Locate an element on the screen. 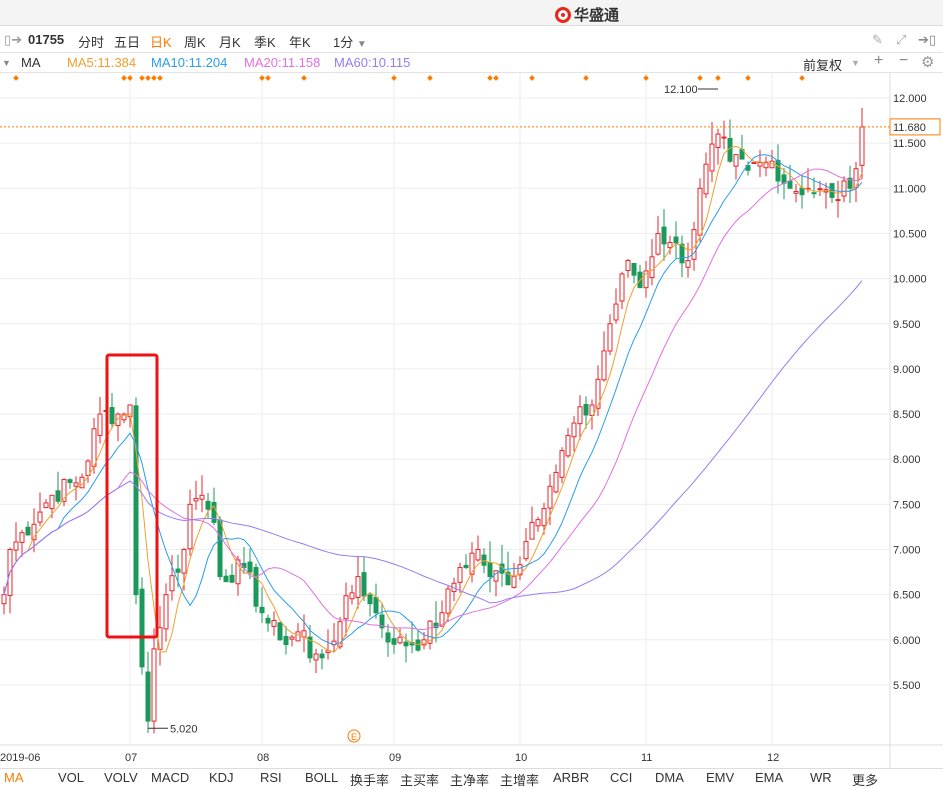 The height and width of the screenshot is (789, 943). x-tick-label: 12 is located at coordinates (773, 758).